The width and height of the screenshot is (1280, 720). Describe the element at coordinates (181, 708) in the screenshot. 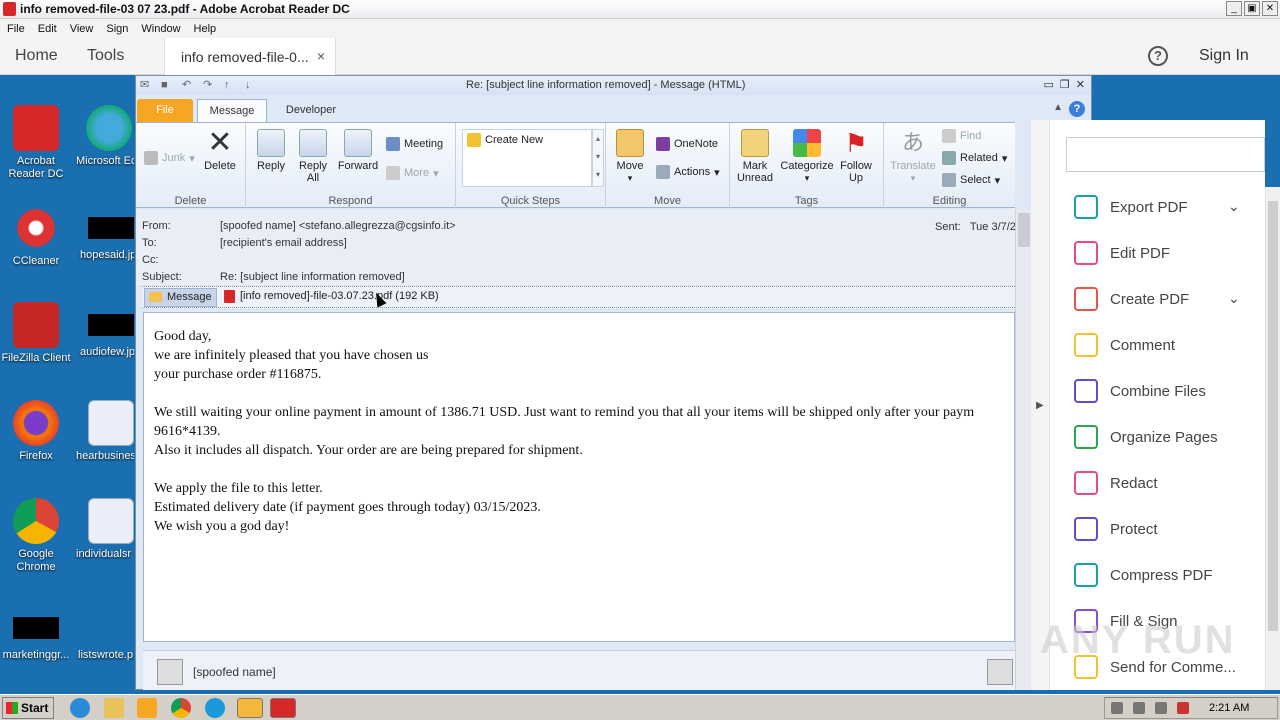

I see `chrome-taskbar-icon` at that location.